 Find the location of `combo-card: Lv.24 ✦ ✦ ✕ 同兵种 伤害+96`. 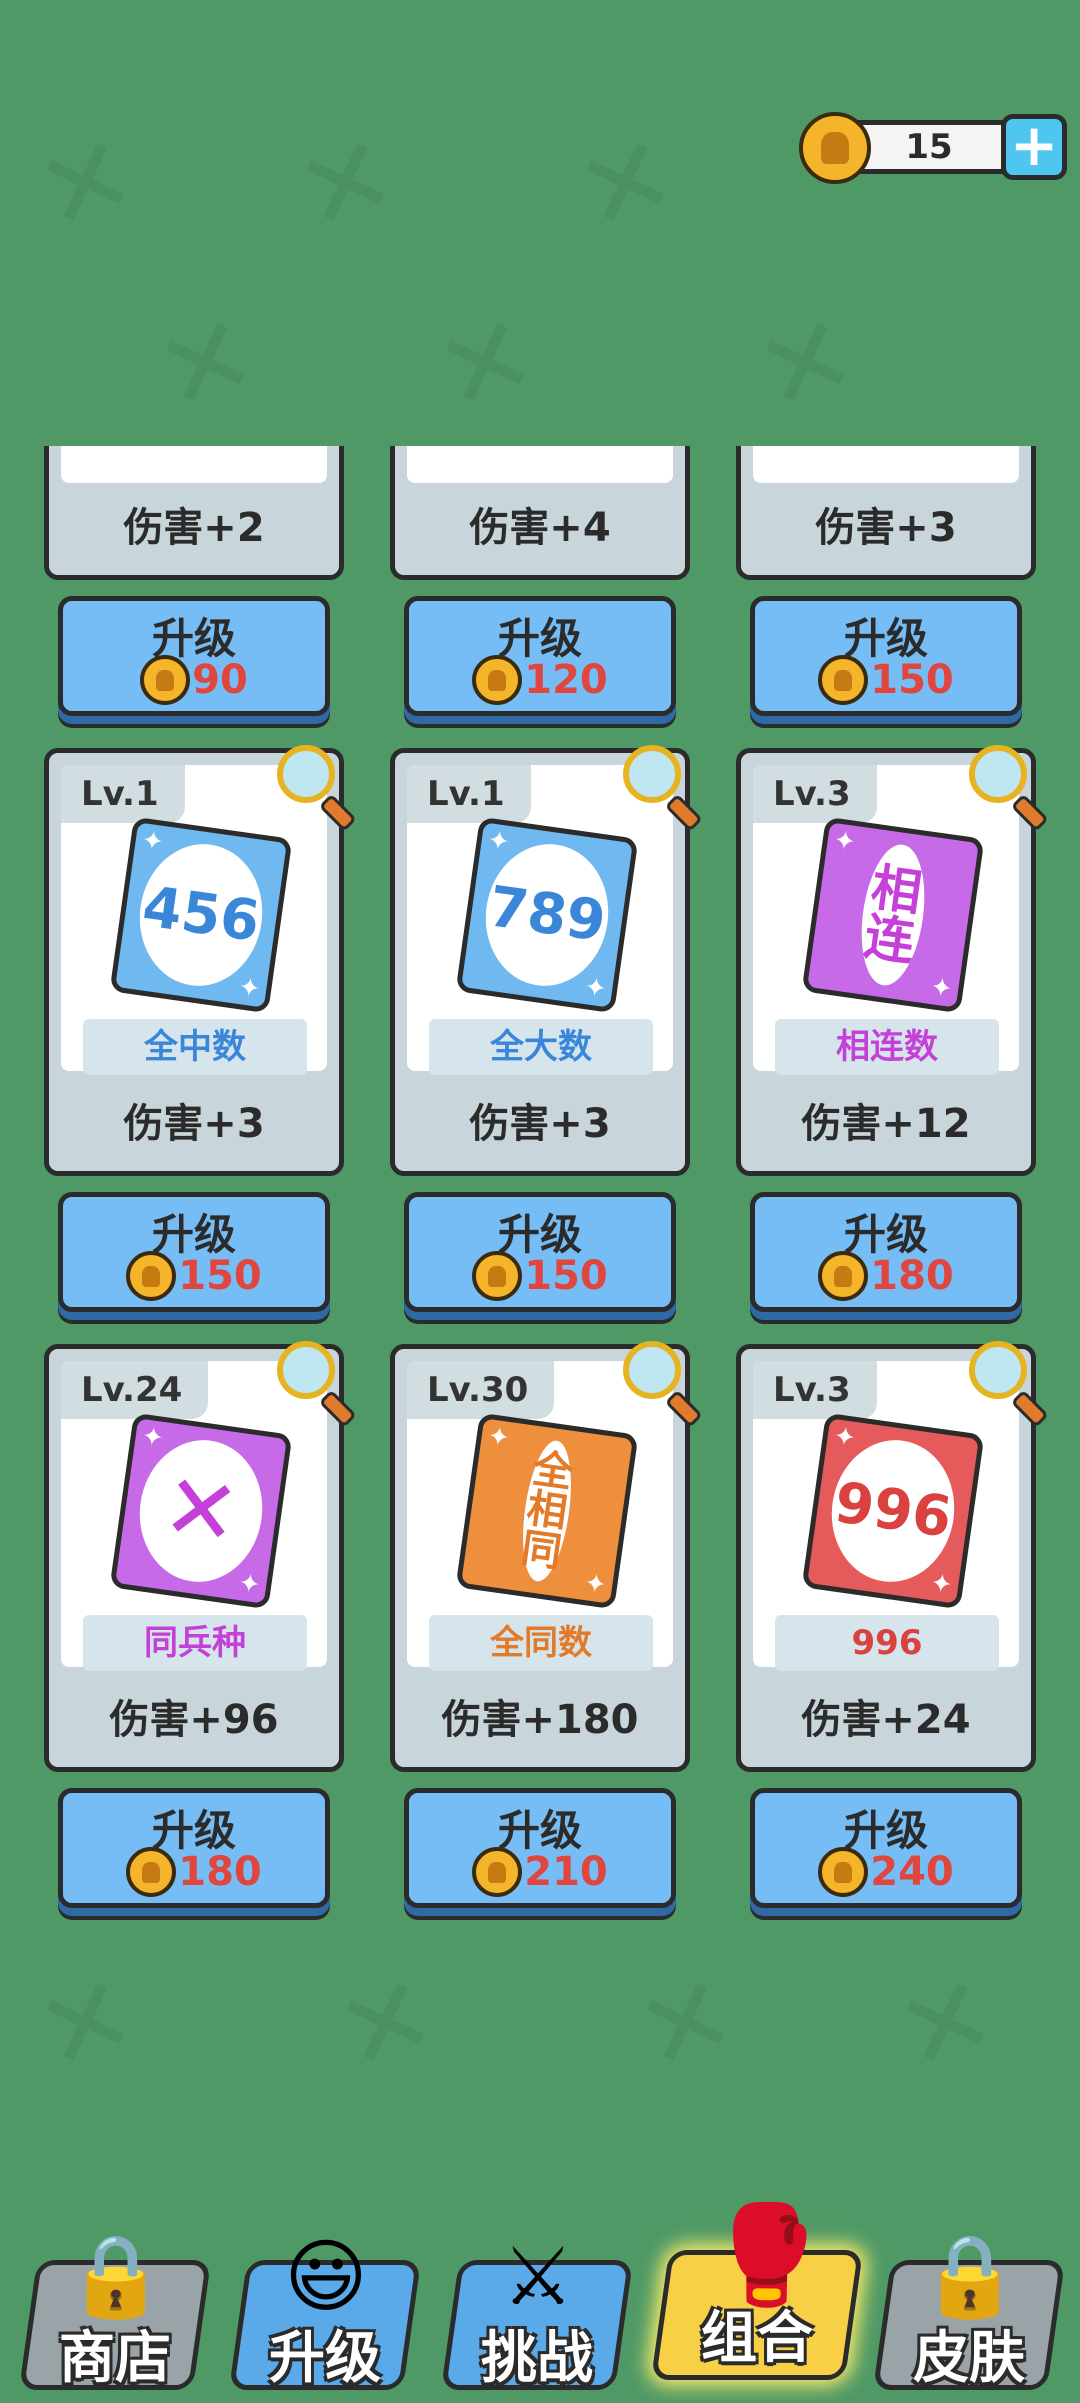

combo-card: Lv.24 ✦ ✦ ✕ 同兵种 伤害+96 is located at coordinates (200, 1556).